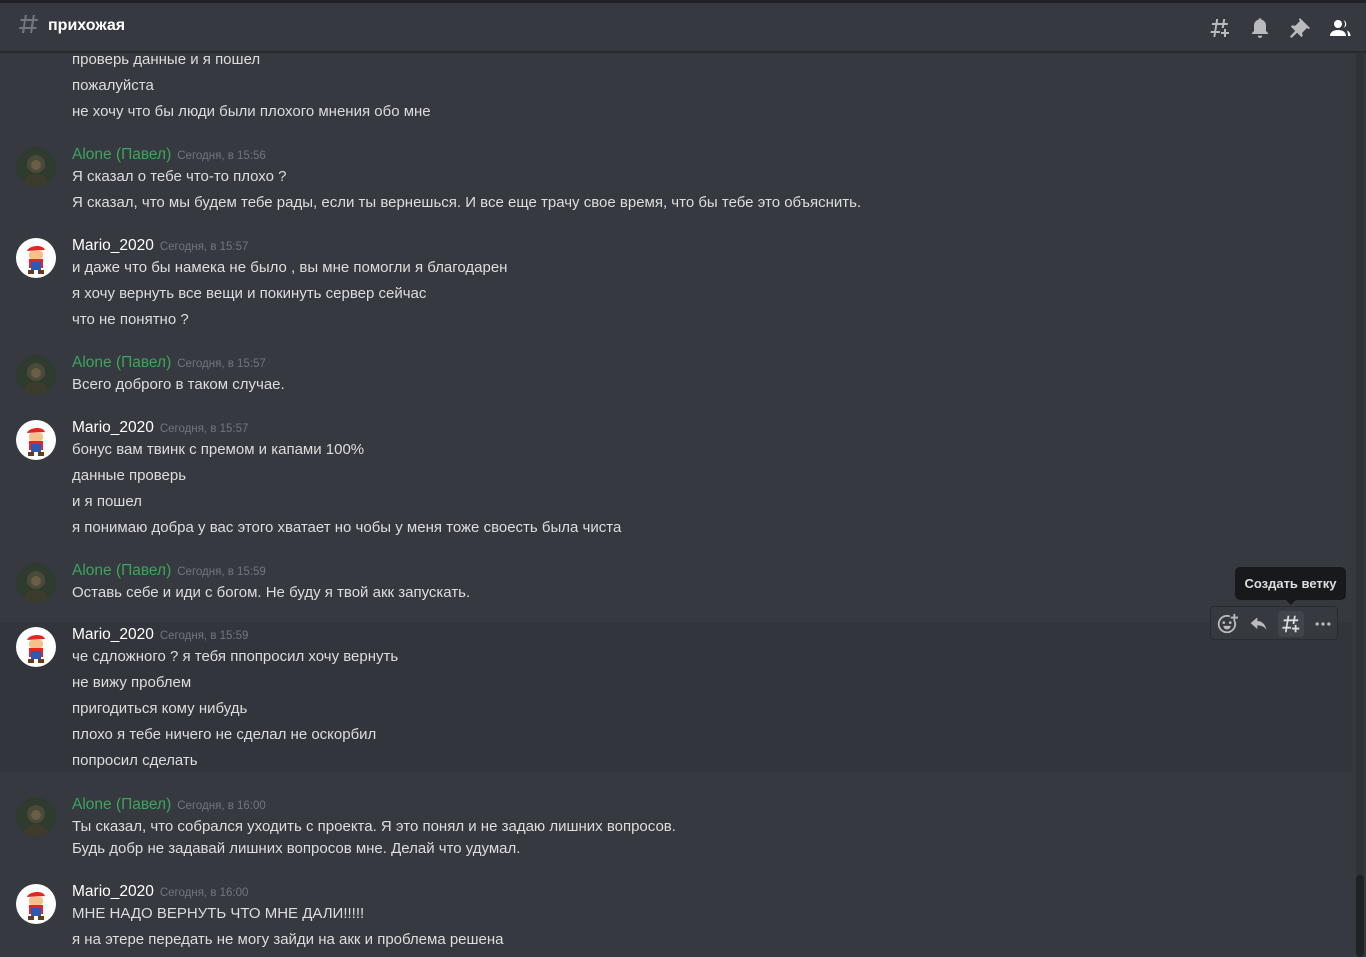 This screenshot has height=957, width=1366. Describe the element at coordinates (132, 682) in the screenshot. I see `message-text: не вижу проблем` at that location.